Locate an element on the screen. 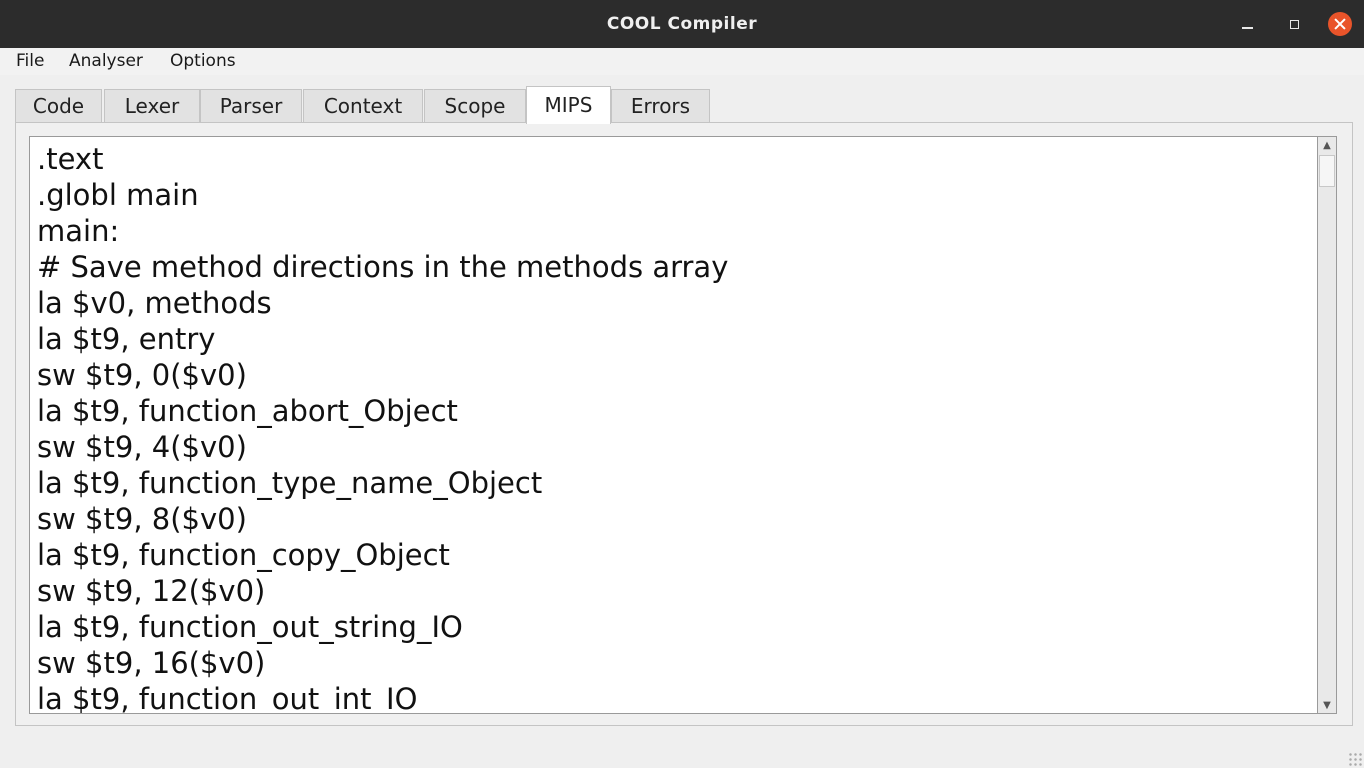 The image size is (1364, 768). minimize-icon is located at coordinates (1247, 28).